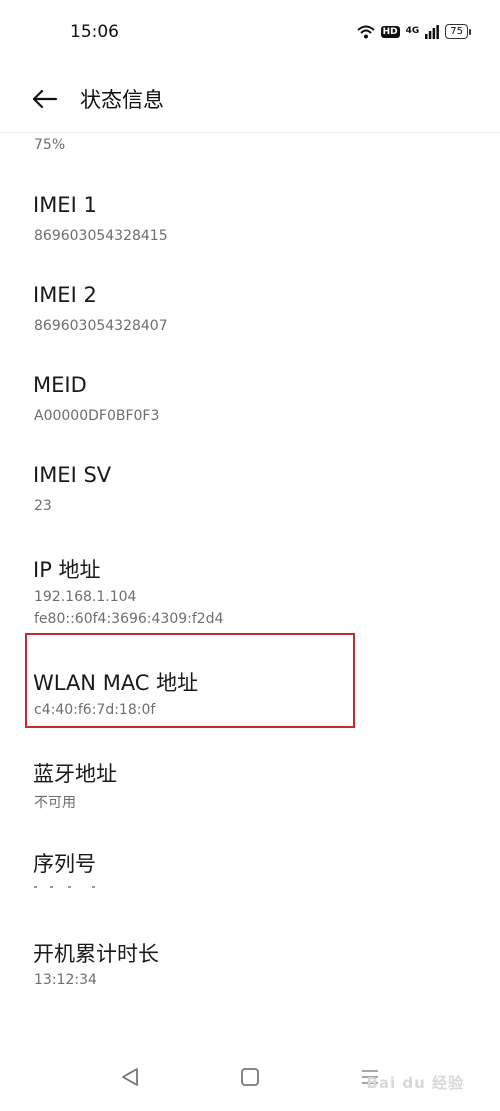 This screenshot has width=500, height=1111. What do you see at coordinates (458, 31) in the screenshot?
I see `battery-icon: 75` at bounding box center [458, 31].